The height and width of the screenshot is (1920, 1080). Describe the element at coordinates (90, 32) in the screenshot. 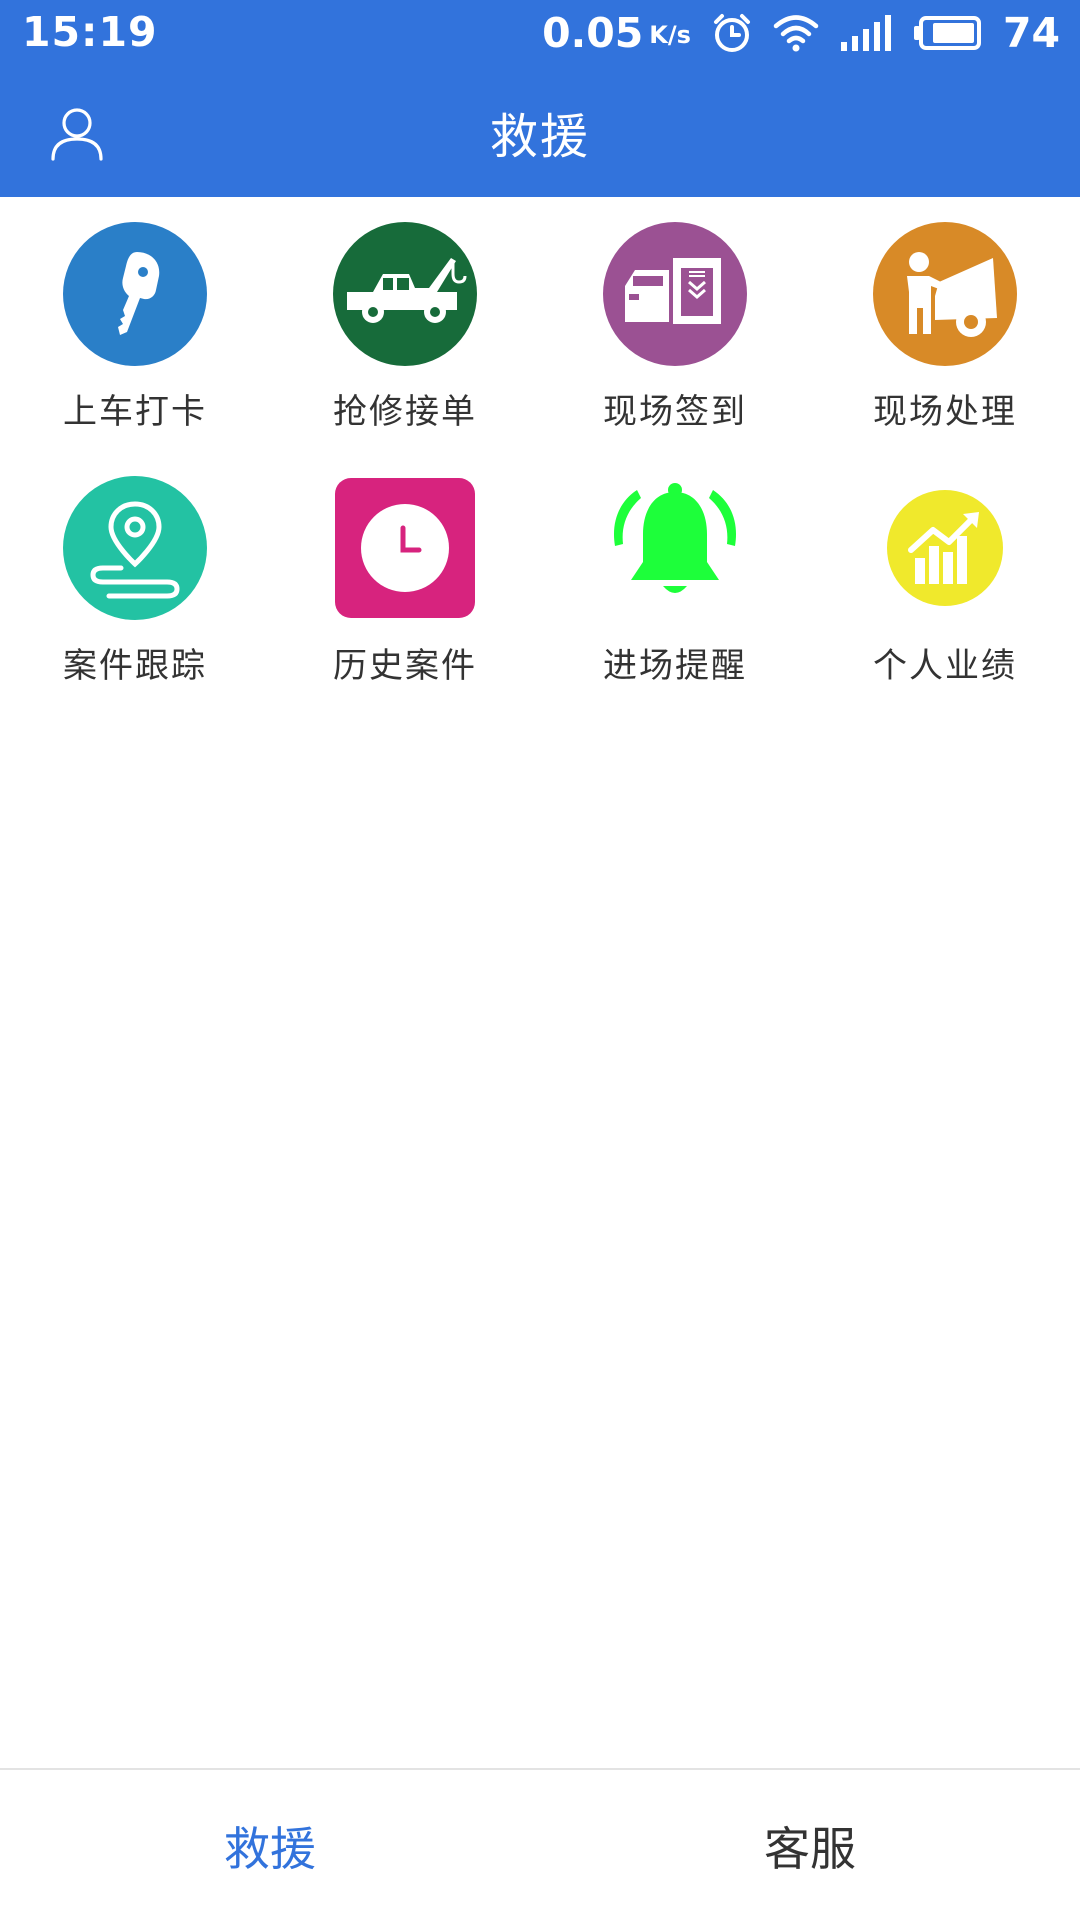

I see `status-time: 15:19` at that location.